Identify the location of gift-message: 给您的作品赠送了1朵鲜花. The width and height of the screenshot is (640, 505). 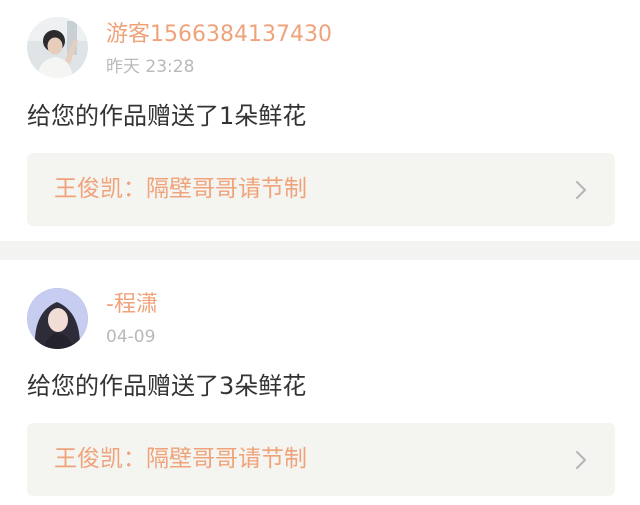
(167, 116).